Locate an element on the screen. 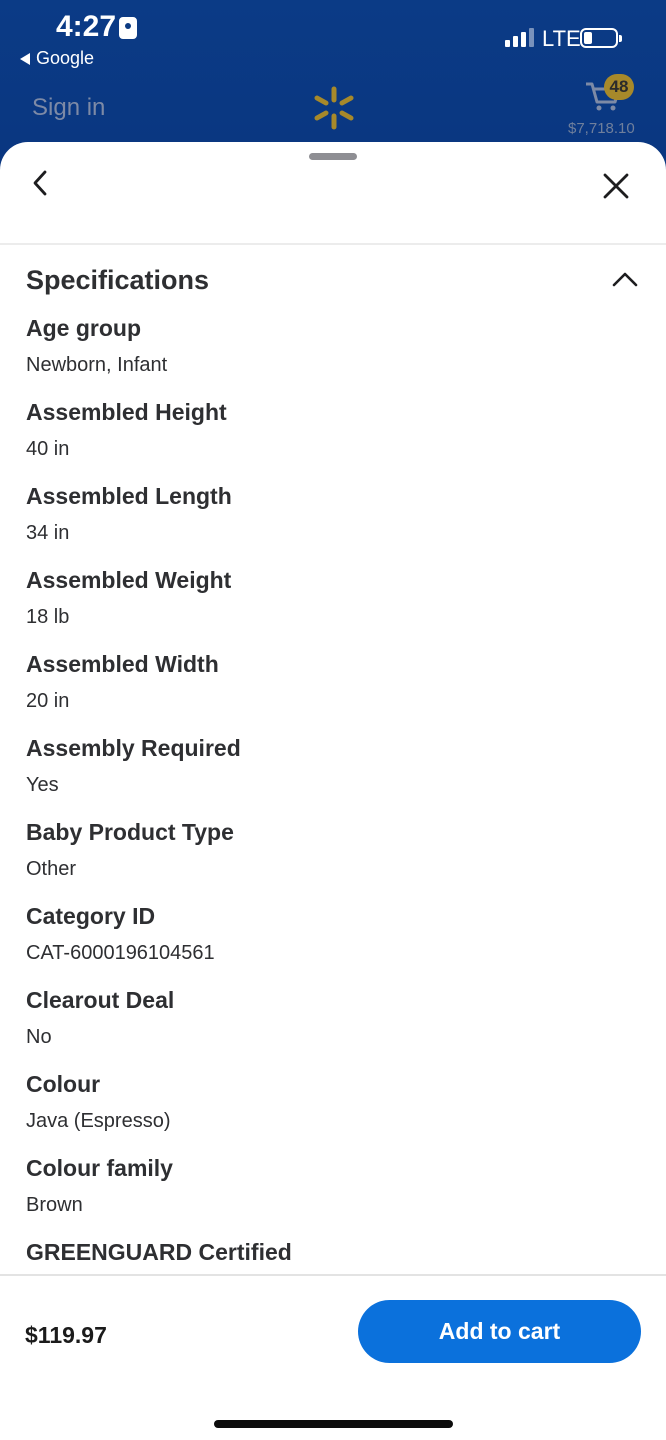  add-to-cart-button: Add to cart is located at coordinates (499, 1331).